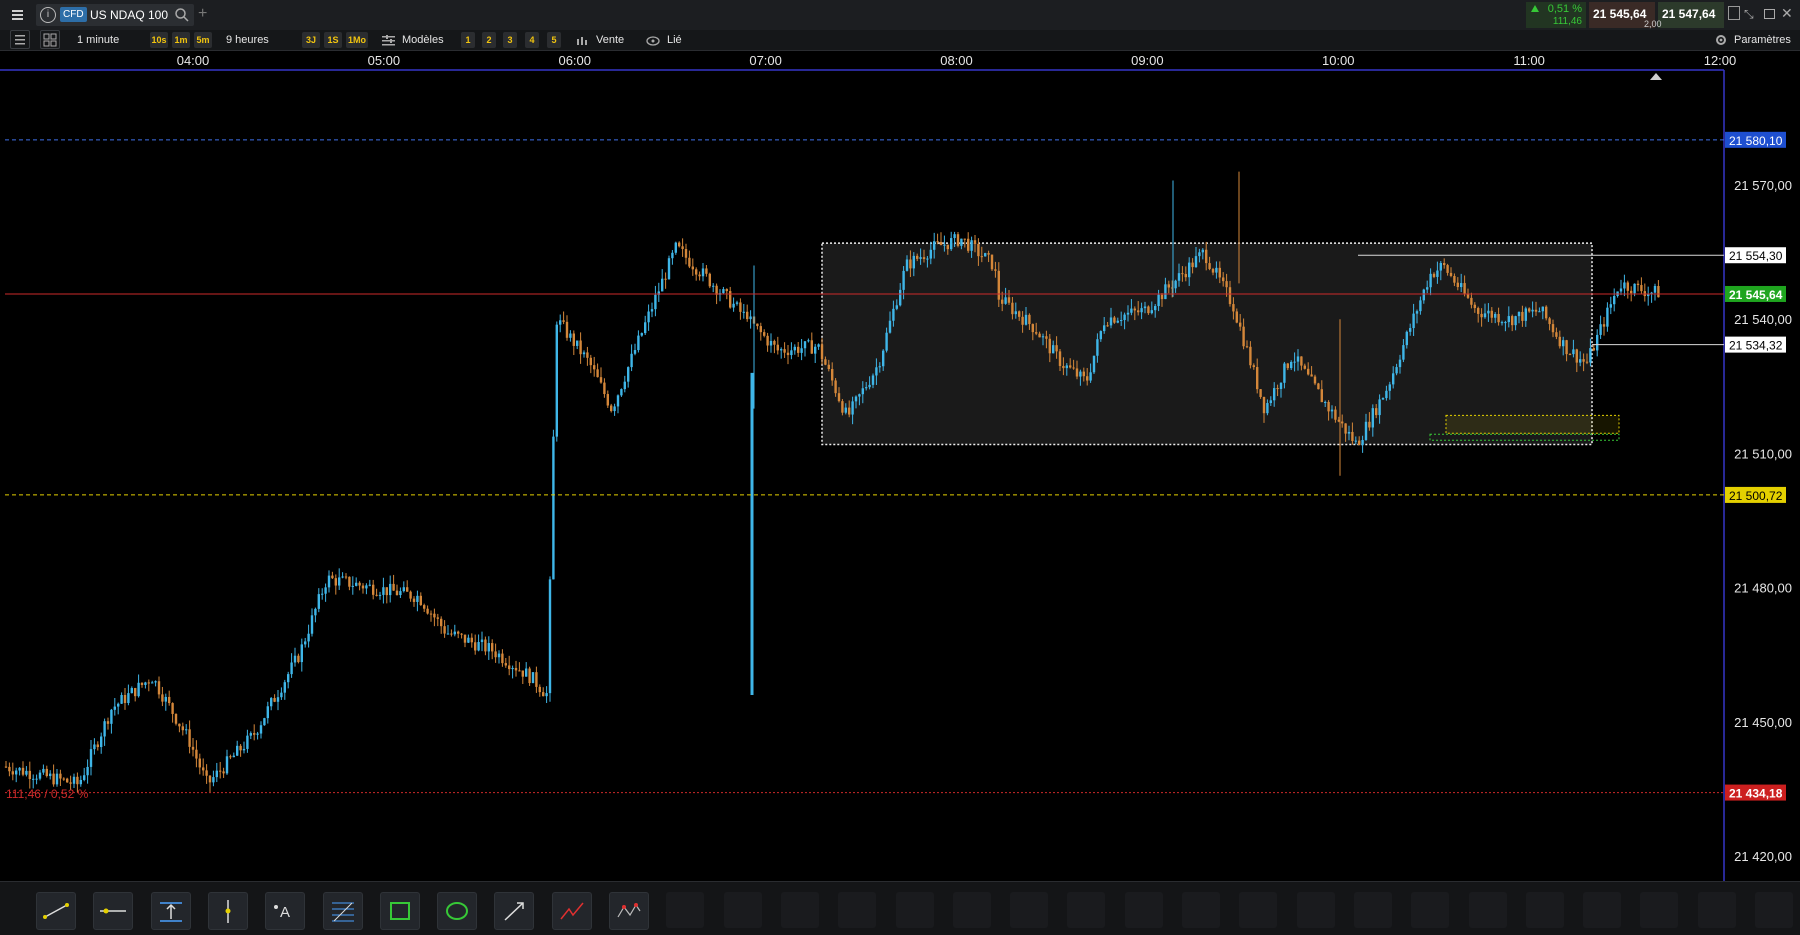 The image size is (1800, 935). What do you see at coordinates (571, 911) in the screenshot?
I see `path-tool-button` at bounding box center [571, 911].